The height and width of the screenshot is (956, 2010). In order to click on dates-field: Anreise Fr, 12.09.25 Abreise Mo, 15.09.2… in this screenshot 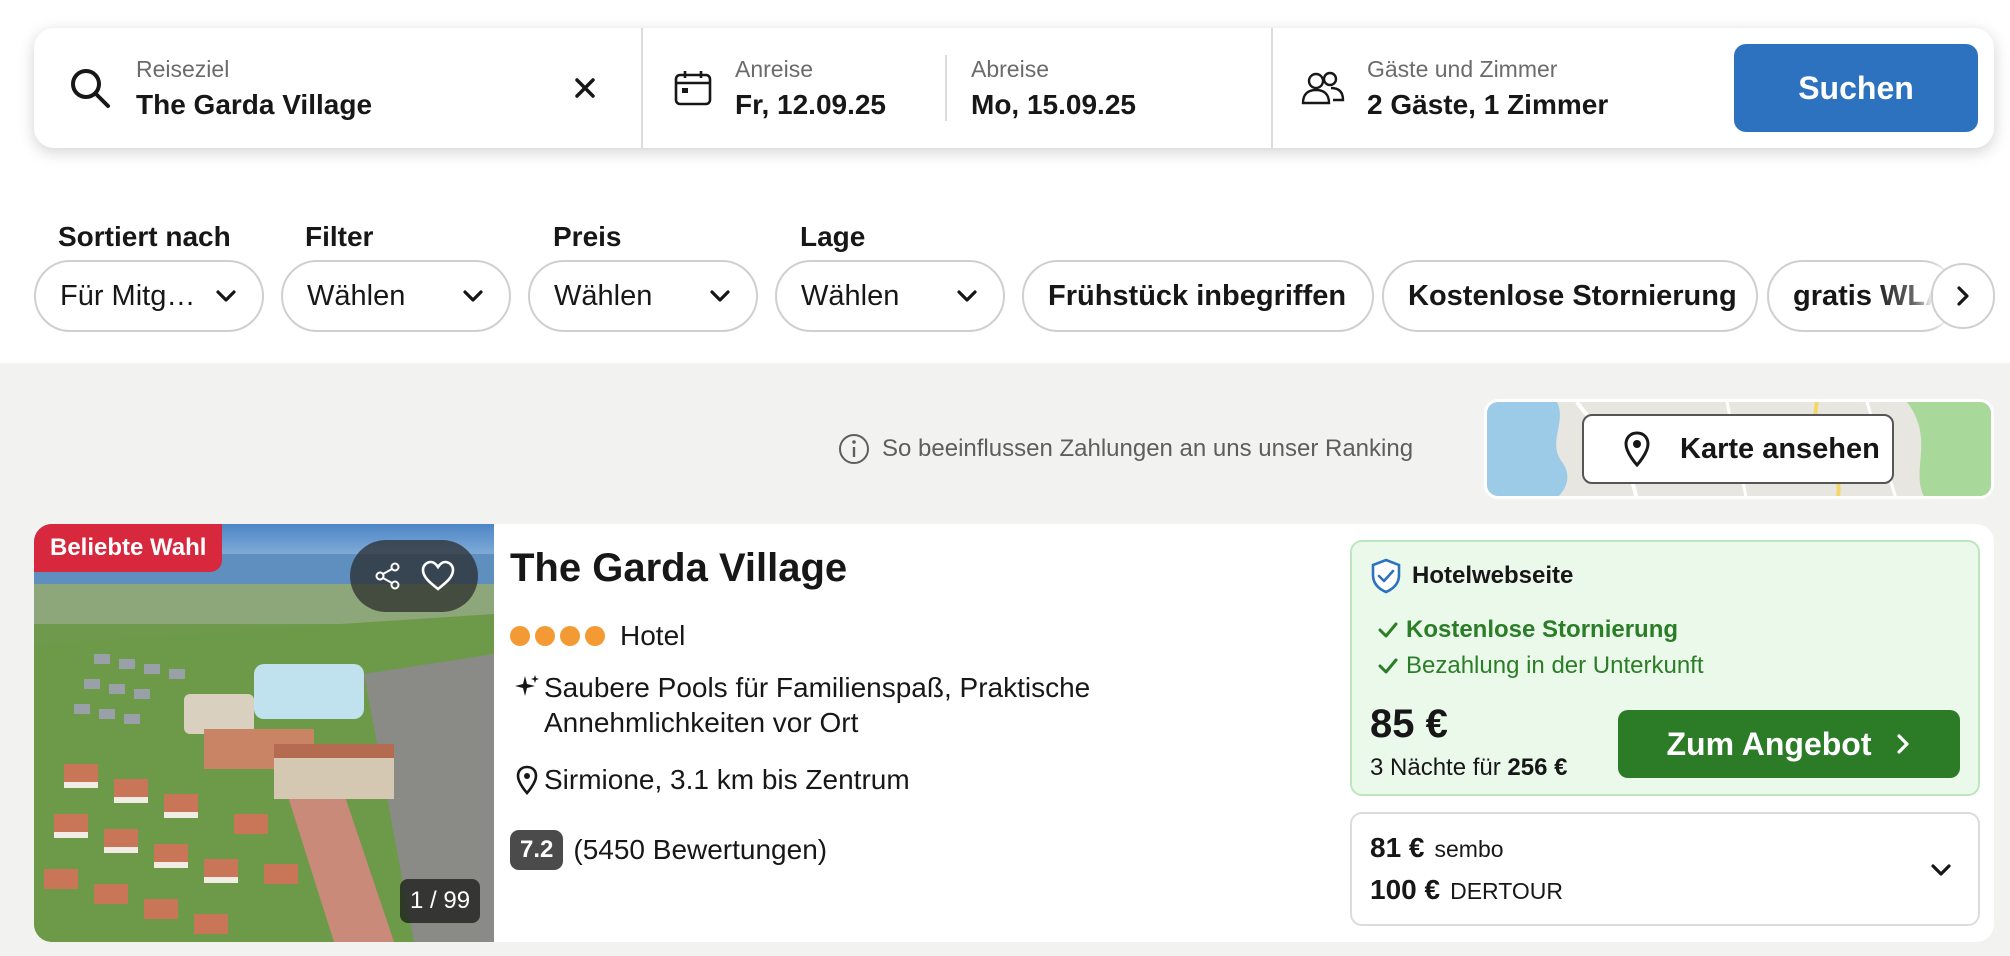, I will do `click(956, 88)`.